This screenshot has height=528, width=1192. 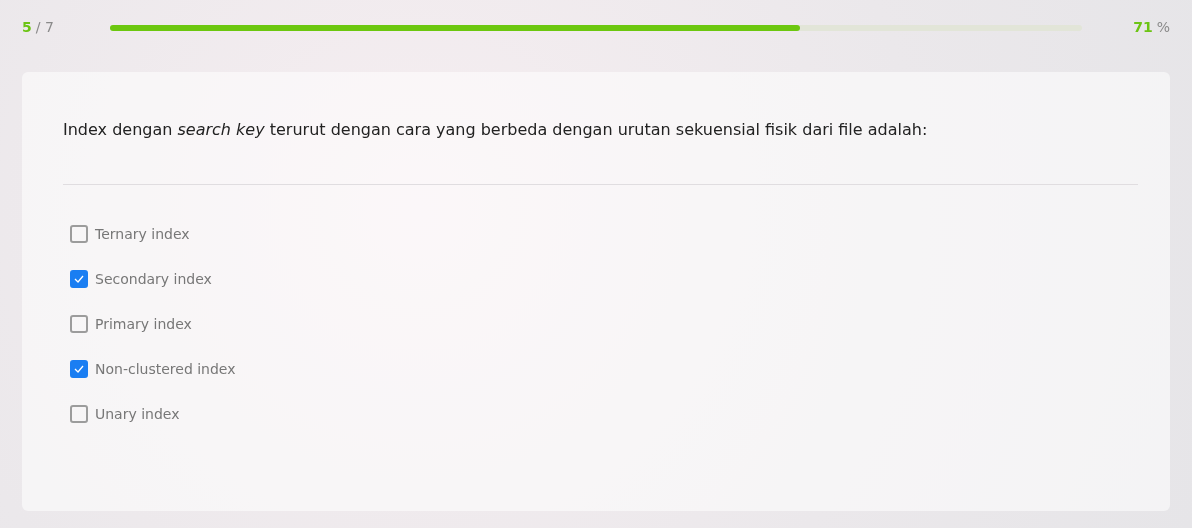 What do you see at coordinates (165, 369) in the screenshot?
I see `option-label: Non-clustered index` at bounding box center [165, 369].